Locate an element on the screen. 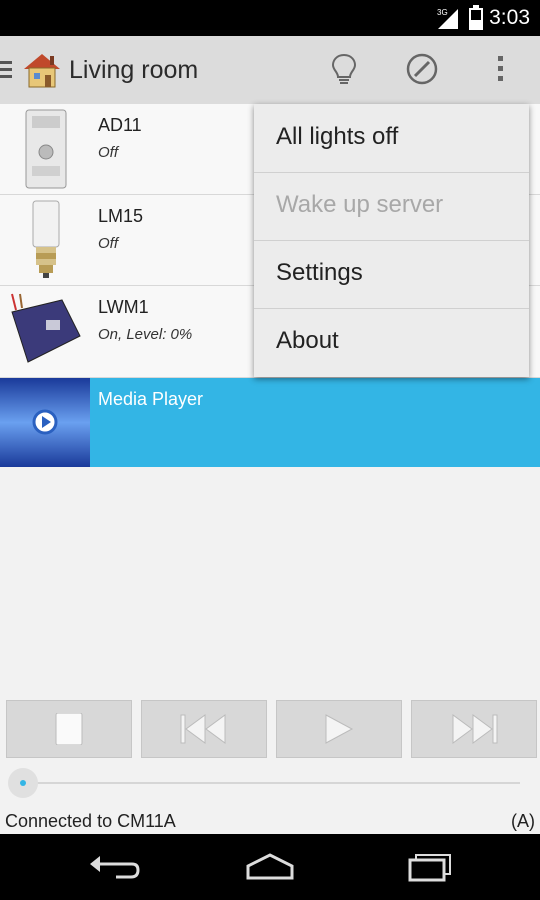 The height and width of the screenshot is (900, 540). stop-icon is located at coordinates (69, 729).